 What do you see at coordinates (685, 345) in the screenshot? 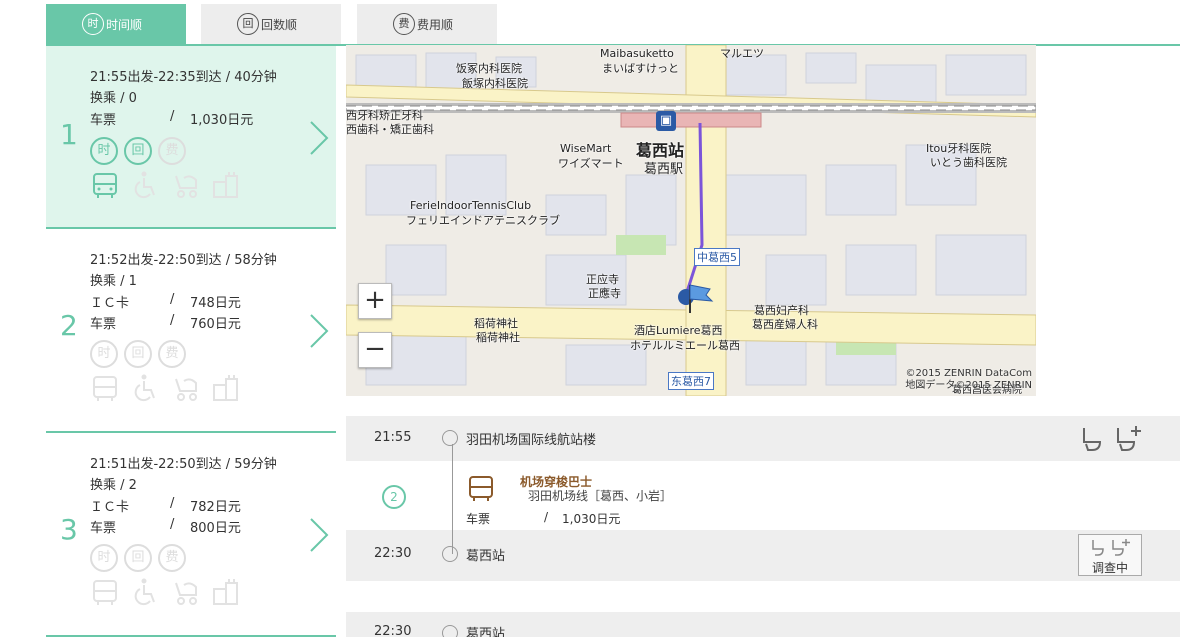
I see `poi-label: ホテルルミエール葛西` at bounding box center [685, 345].